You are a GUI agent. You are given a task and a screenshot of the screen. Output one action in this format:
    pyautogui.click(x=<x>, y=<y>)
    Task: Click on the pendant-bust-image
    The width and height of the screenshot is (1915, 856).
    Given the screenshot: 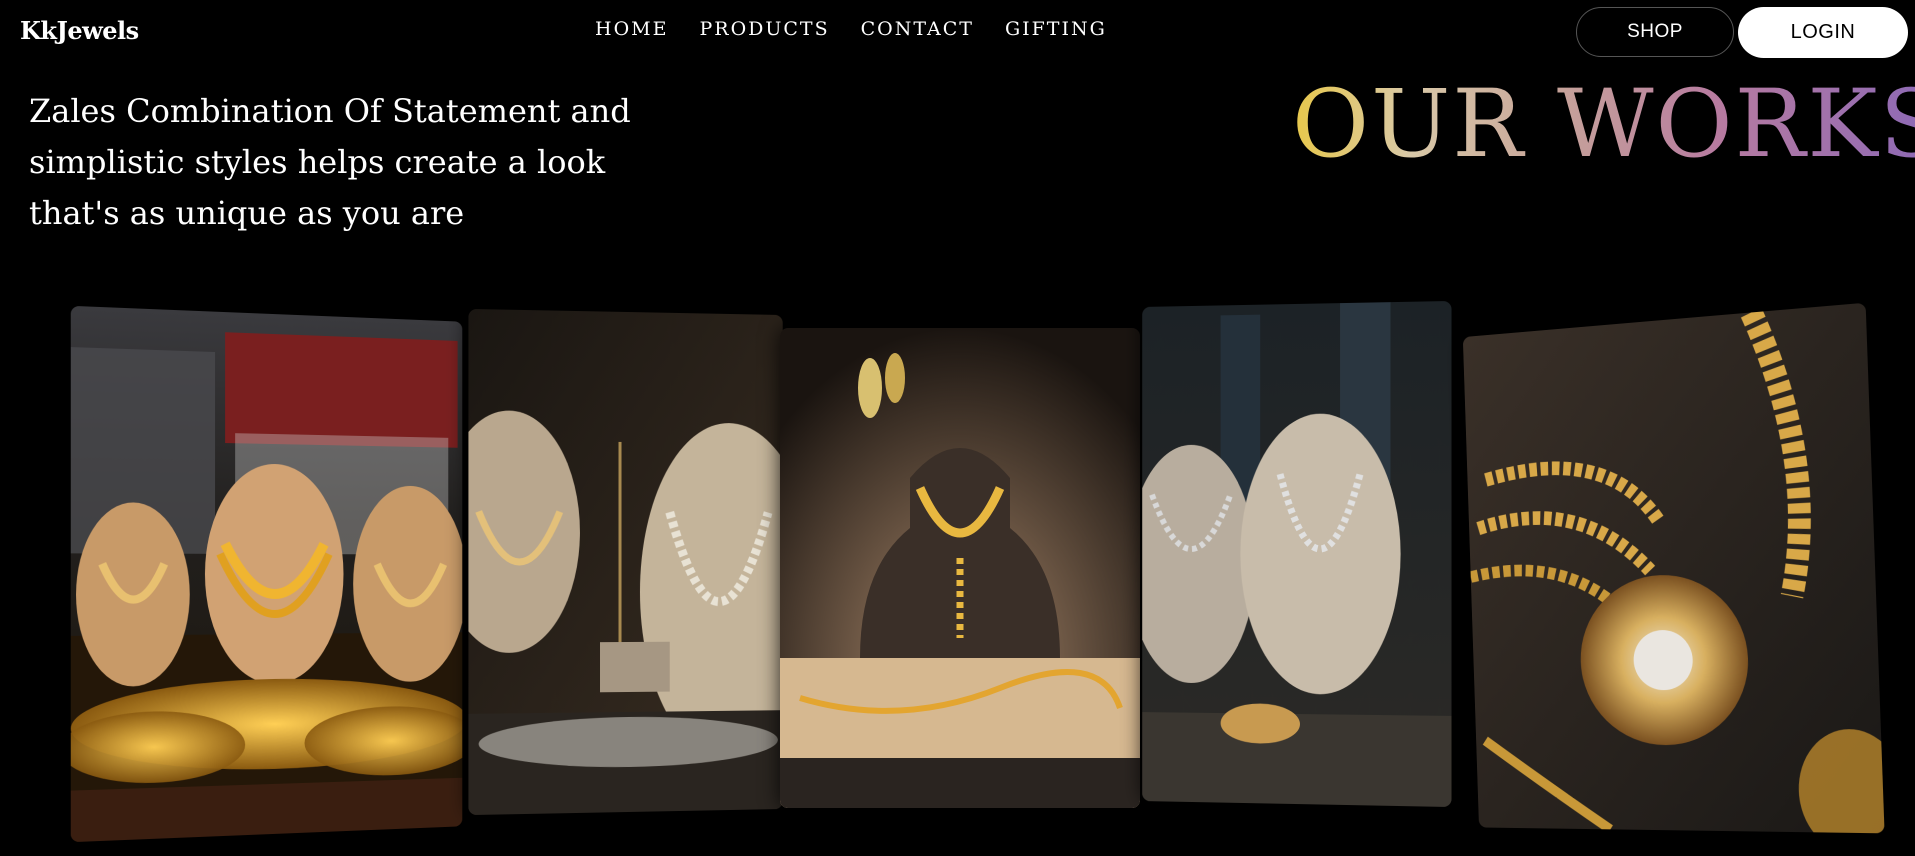 What is the action you would take?
    pyautogui.click(x=960, y=568)
    